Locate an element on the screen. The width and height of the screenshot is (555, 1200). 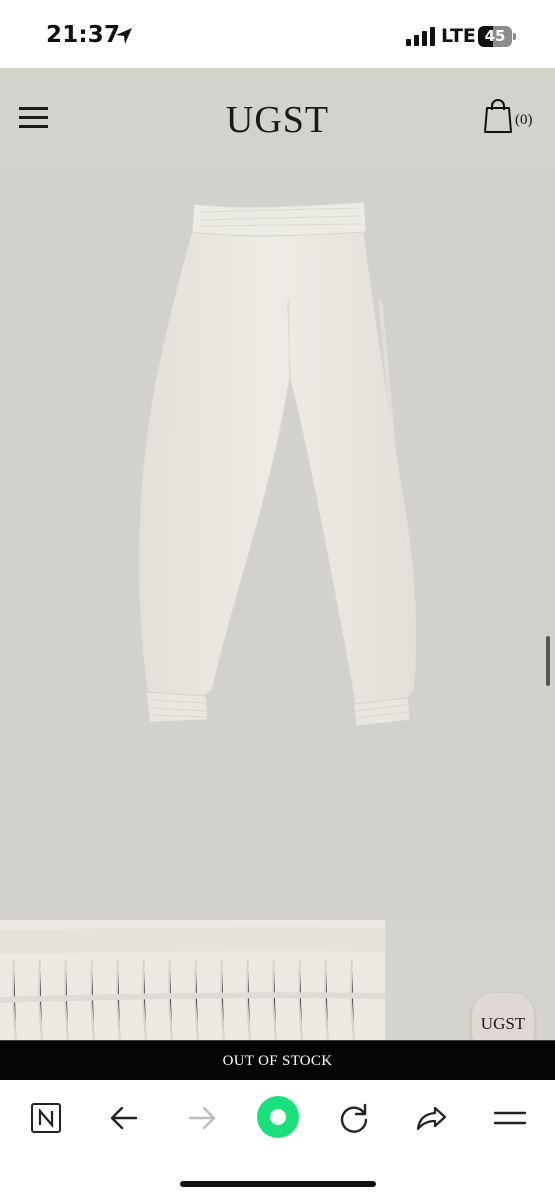
back-button is located at coordinates (124, 1118).